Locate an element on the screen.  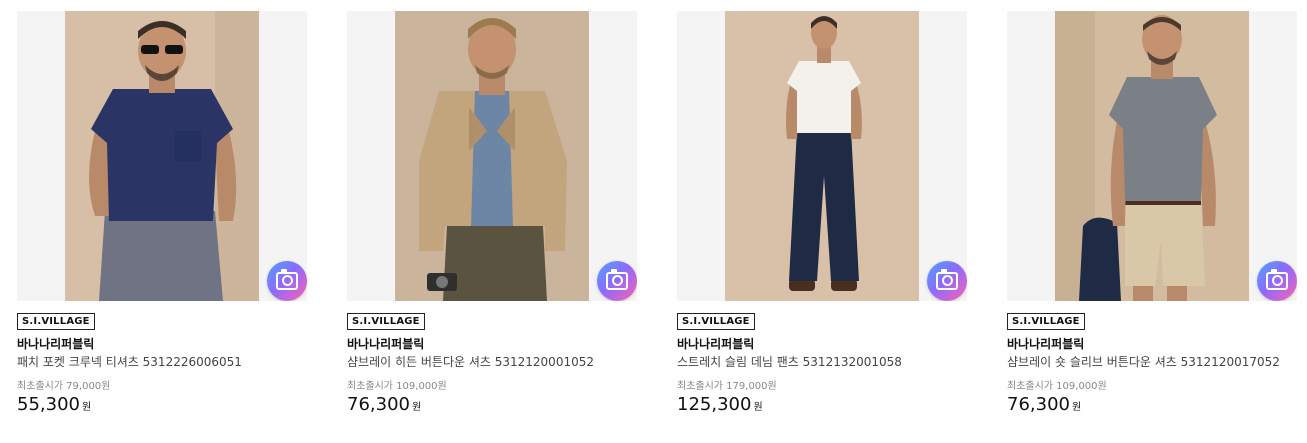
product-name: 샴브레이 히든 버튼다운 셔츠 5312120001052 is located at coordinates (492, 362).